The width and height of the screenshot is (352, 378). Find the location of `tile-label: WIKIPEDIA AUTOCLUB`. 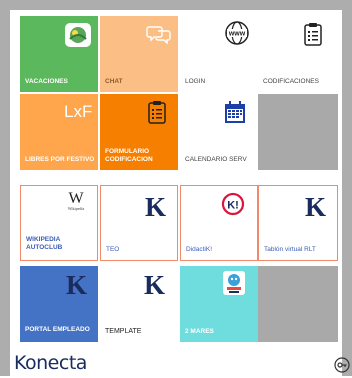

tile-label: WIKIPEDIA AUTOCLUB is located at coordinates (44, 243).